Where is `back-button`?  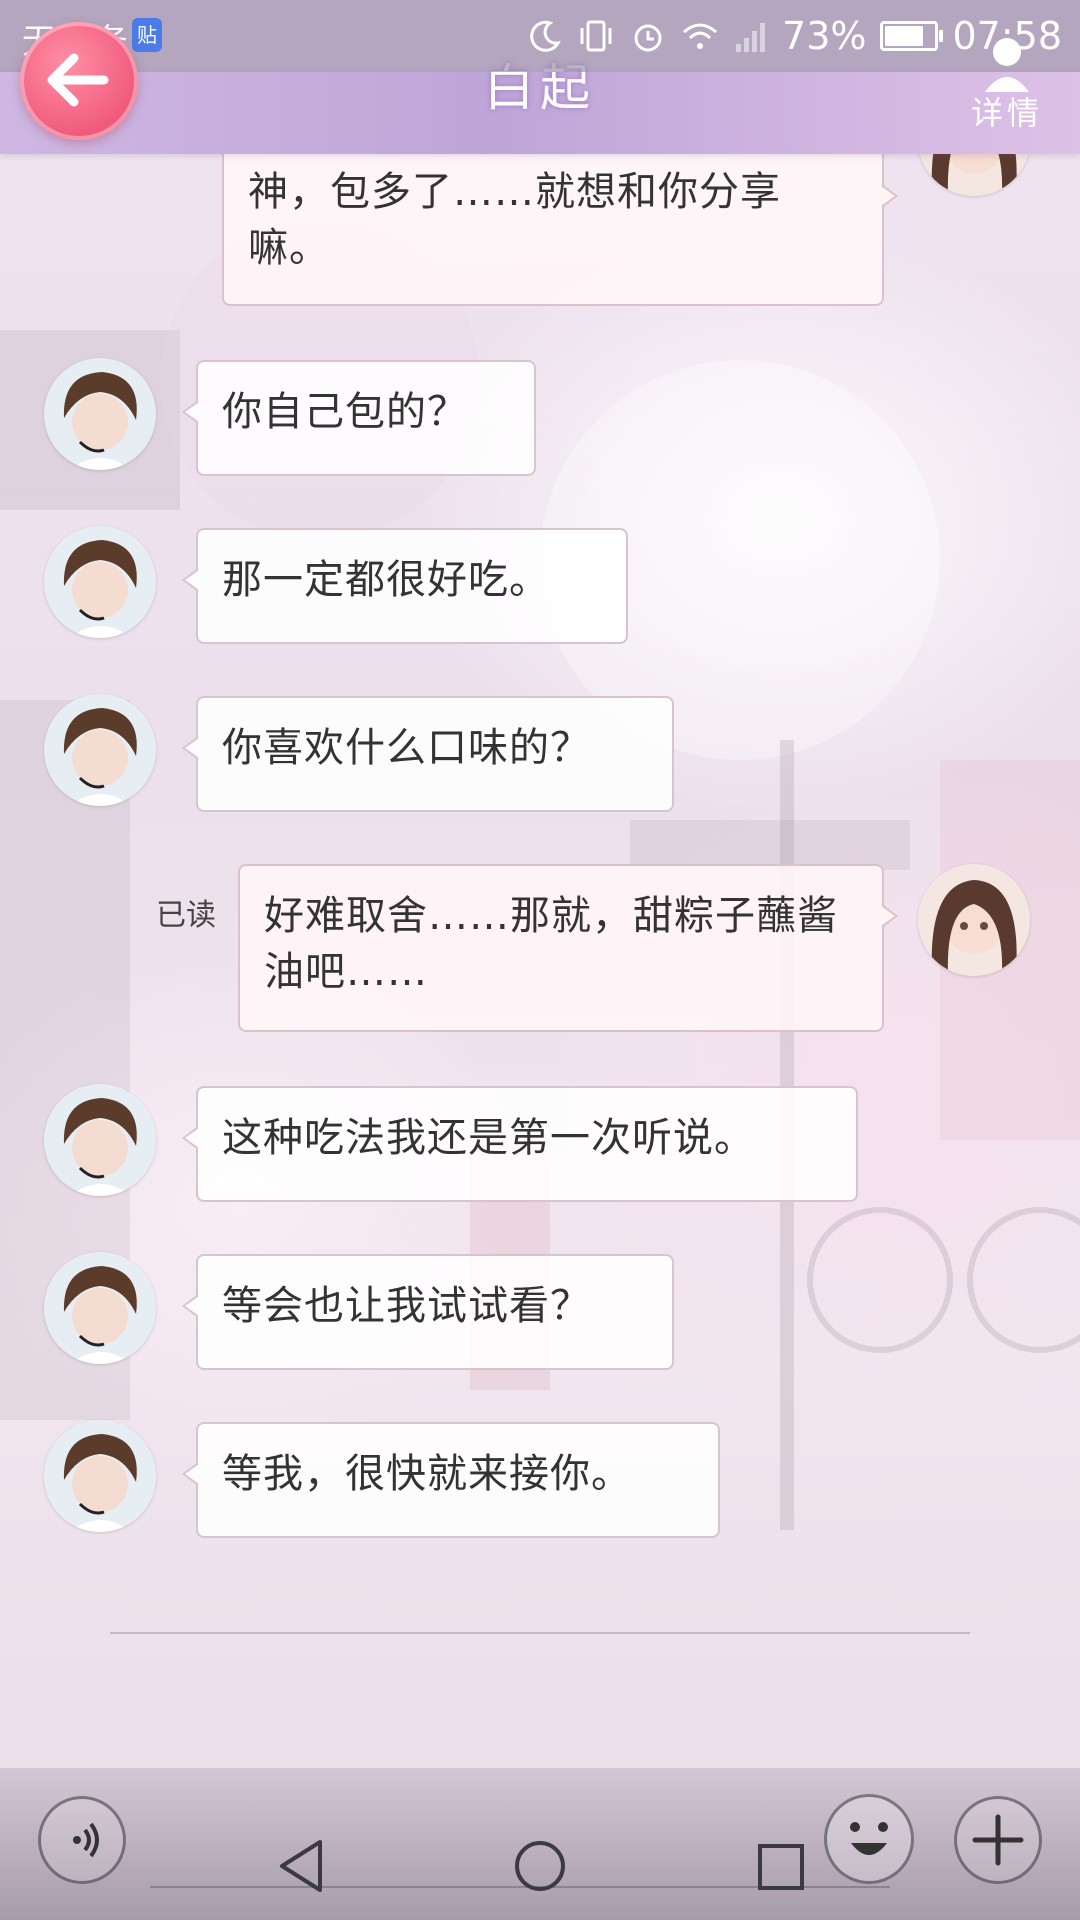
back-button is located at coordinates (79, 81).